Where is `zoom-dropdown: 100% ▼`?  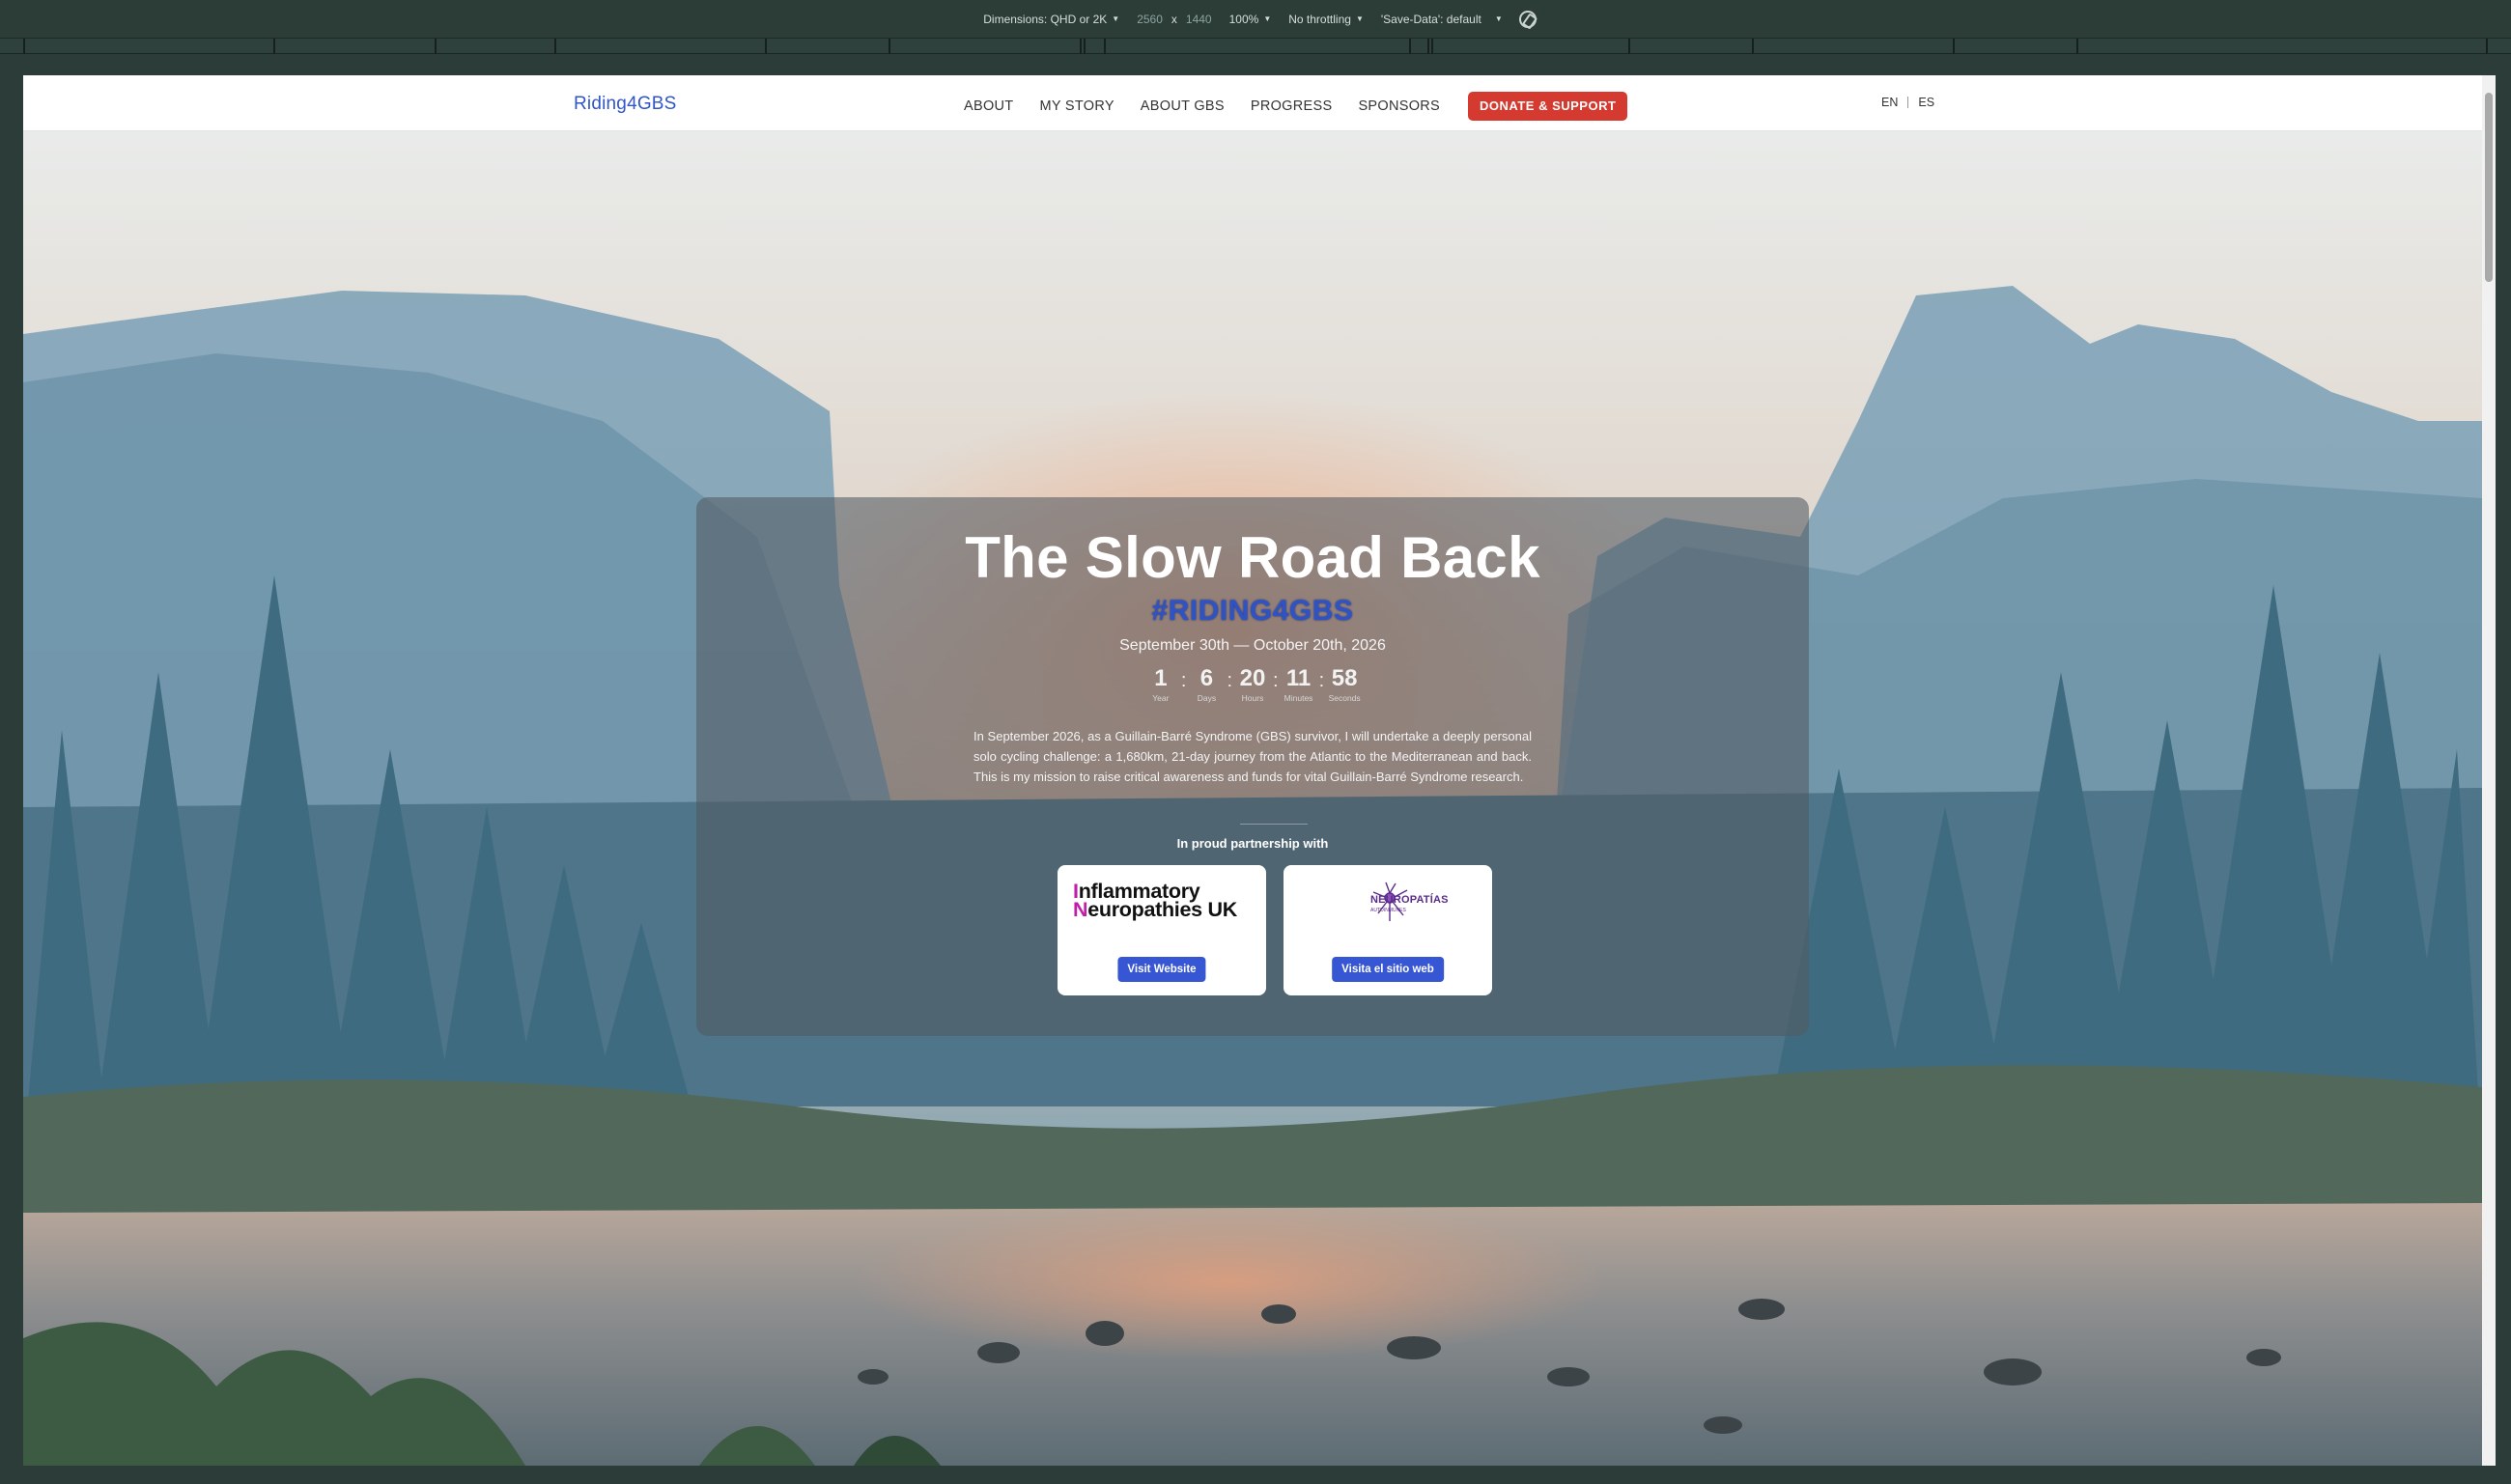 zoom-dropdown: 100% ▼ is located at coordinates (1251, 20).